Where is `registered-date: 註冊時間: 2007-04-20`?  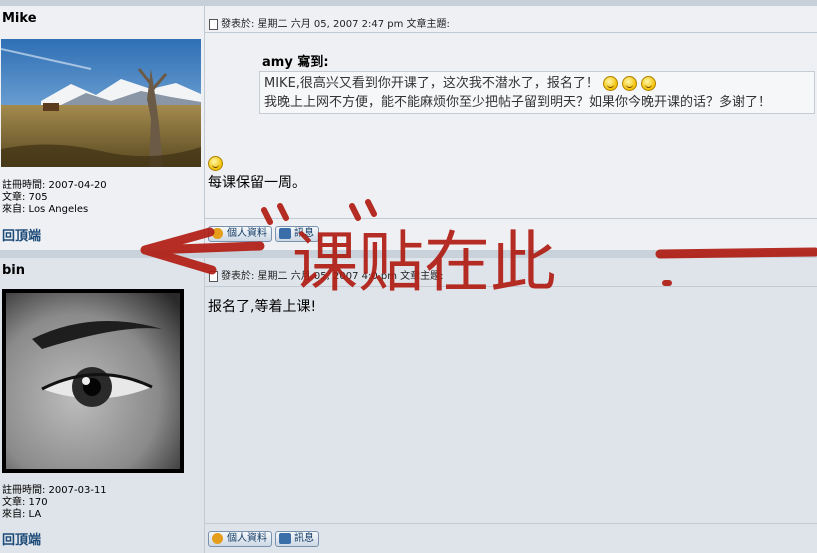 registered-date: 註冊時間: 2007-04-20 is located at coordinates (54, 185).